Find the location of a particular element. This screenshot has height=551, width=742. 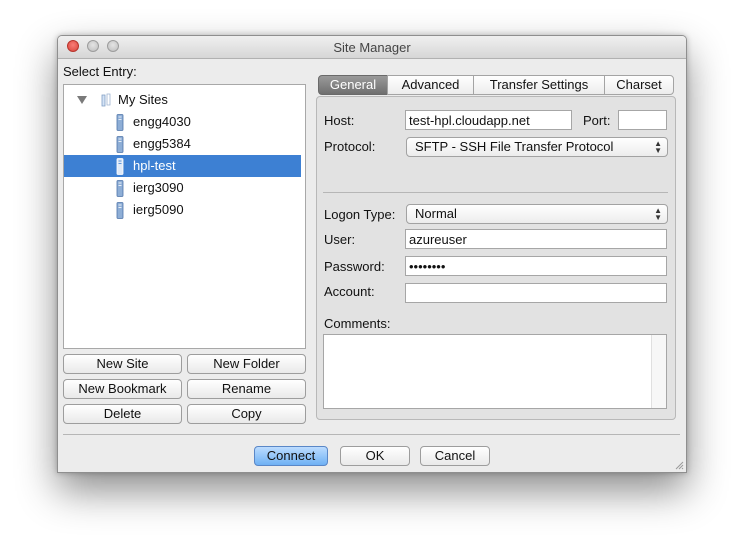

logon-type-select-value: Normal is located at coordinates (436, 213).